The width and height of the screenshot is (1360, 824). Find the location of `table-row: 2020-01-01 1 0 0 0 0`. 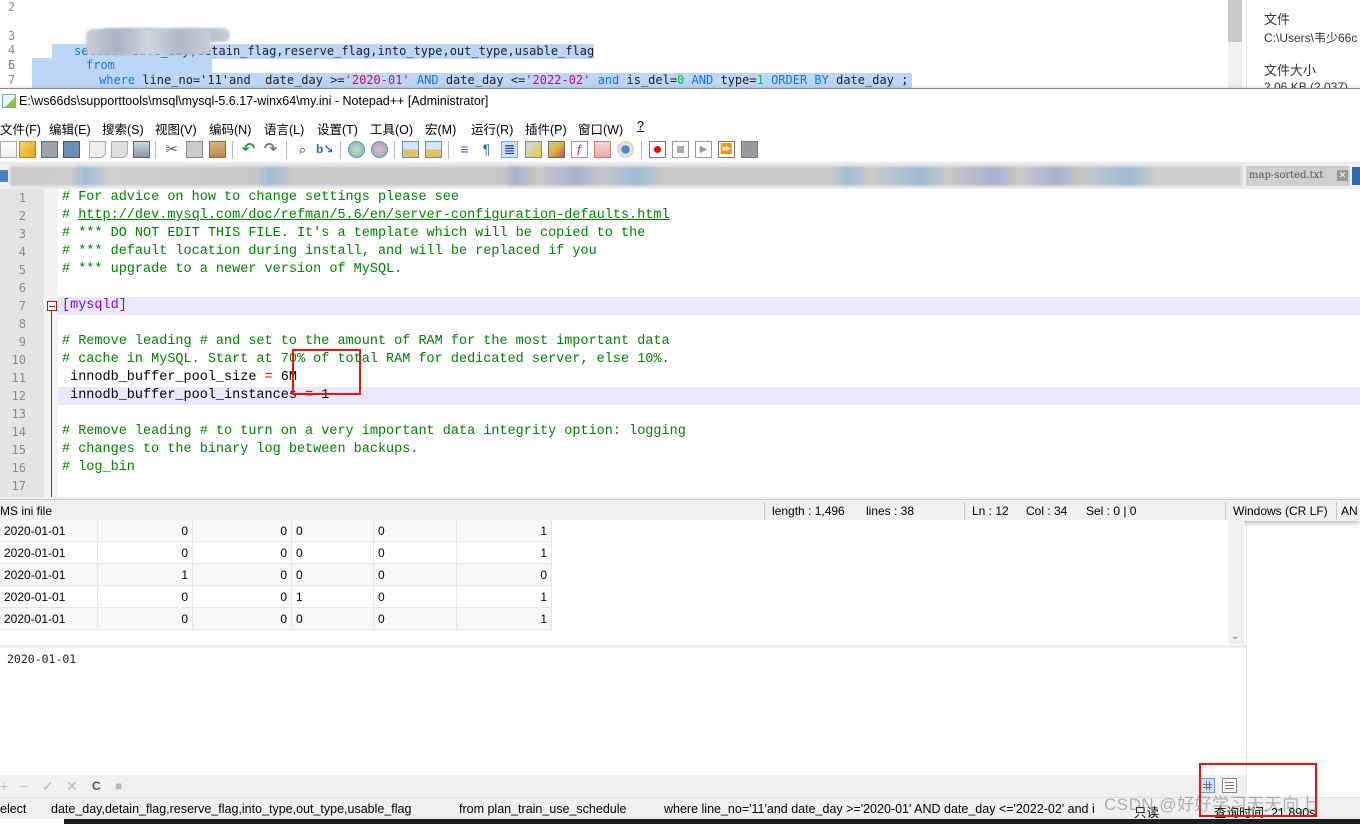

table-row: 2020-01-01 1 0 0 0 0 is located at coordinates (276, 575).